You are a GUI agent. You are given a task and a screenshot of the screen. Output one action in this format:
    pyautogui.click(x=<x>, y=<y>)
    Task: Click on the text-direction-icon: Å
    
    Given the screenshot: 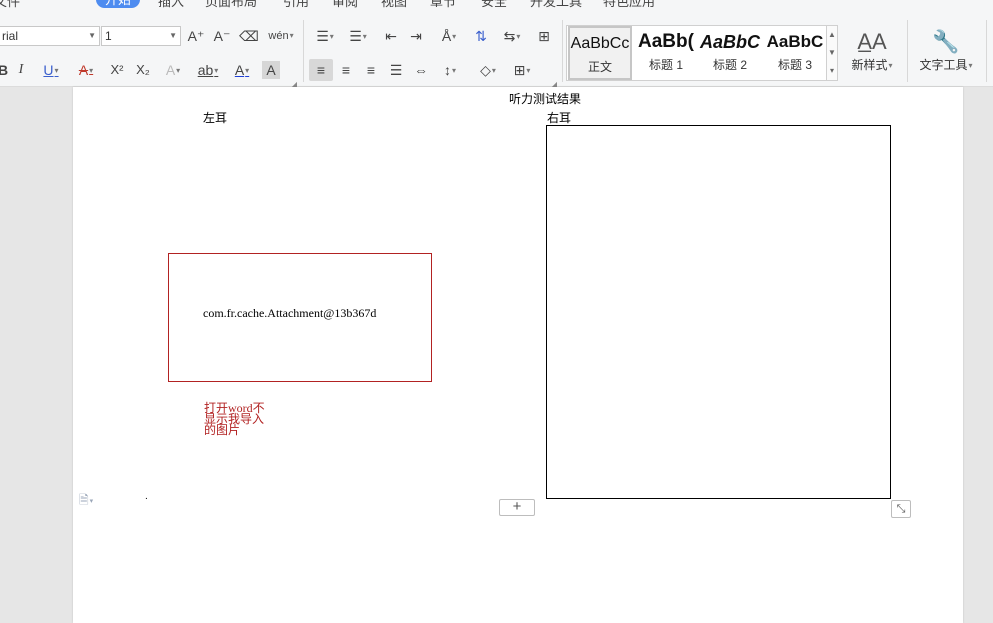 What is the action you would take?
    pyautogui.click(x=446, y=36)
    